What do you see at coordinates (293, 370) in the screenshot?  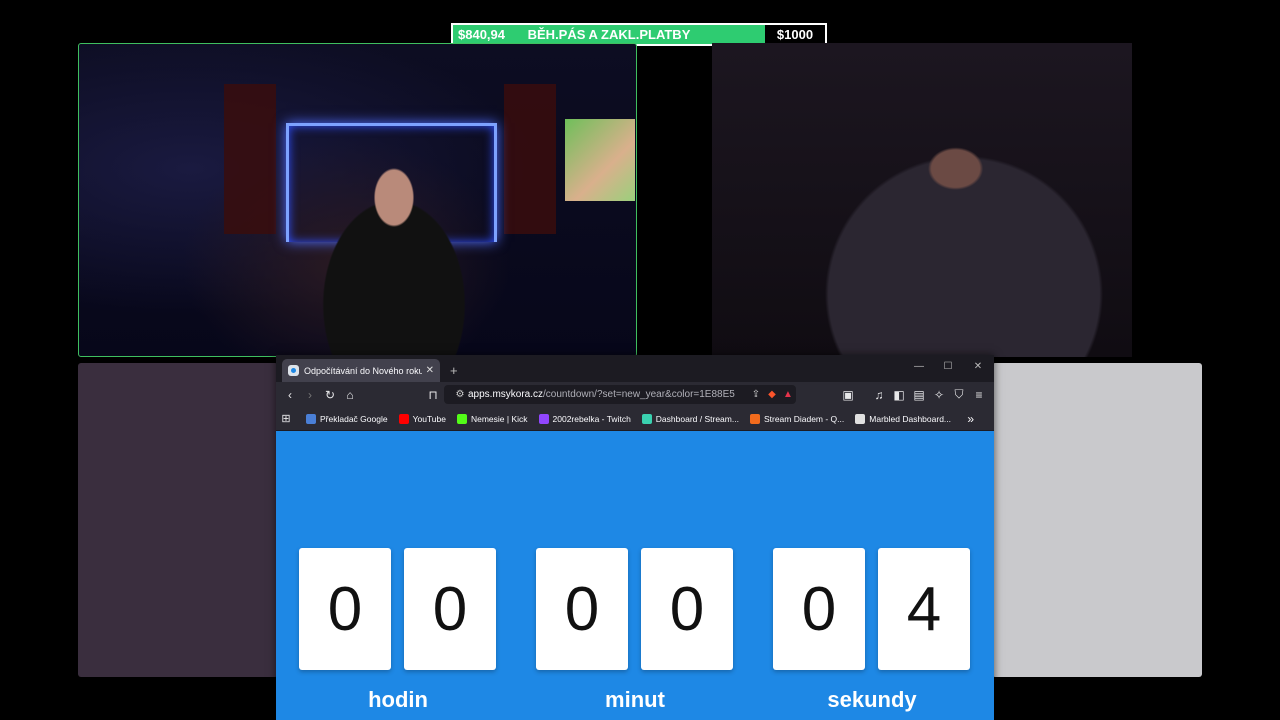 I see `tab-favicon-icon` at bounding box center [293, 370].